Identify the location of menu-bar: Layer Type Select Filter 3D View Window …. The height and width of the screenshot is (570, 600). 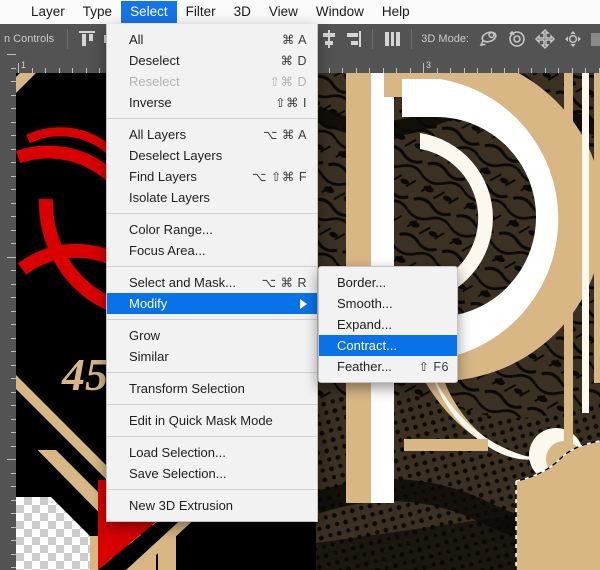
(300, 12).